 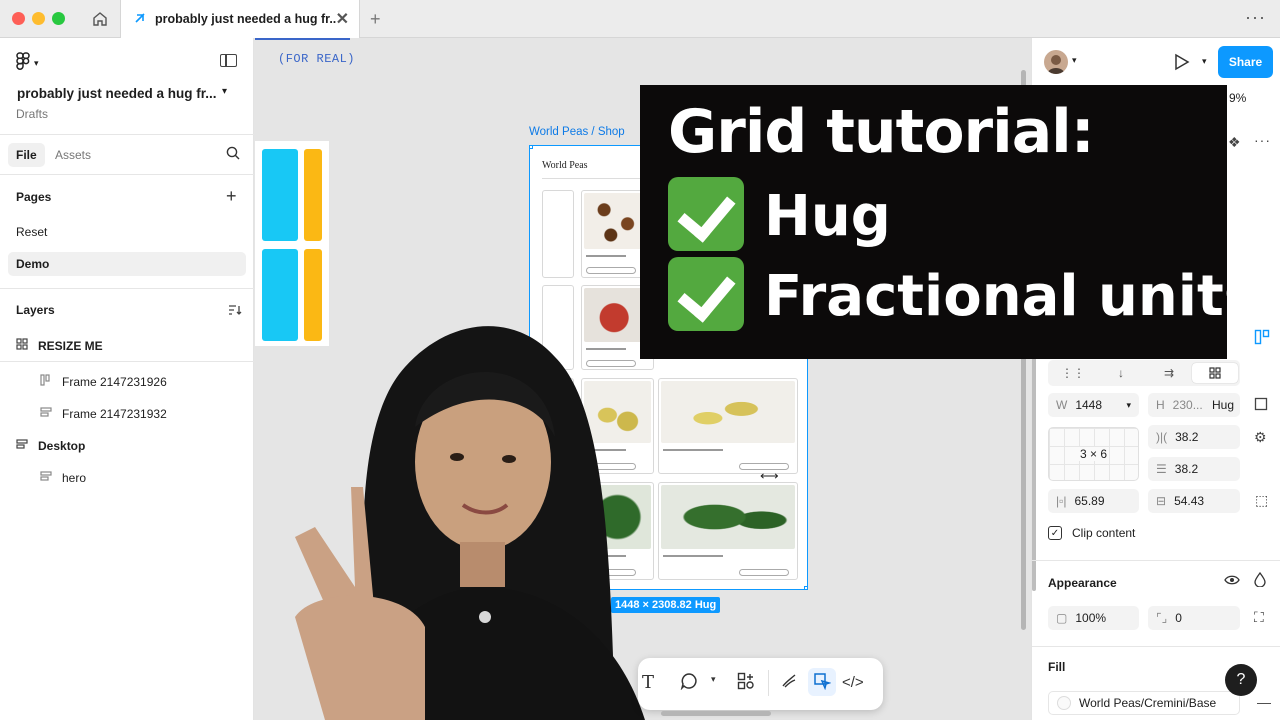 What do you see at coordinates (1260, 580) in the screenshot?
I see `blend-mode-icon` at bounding box center [1260, 580].